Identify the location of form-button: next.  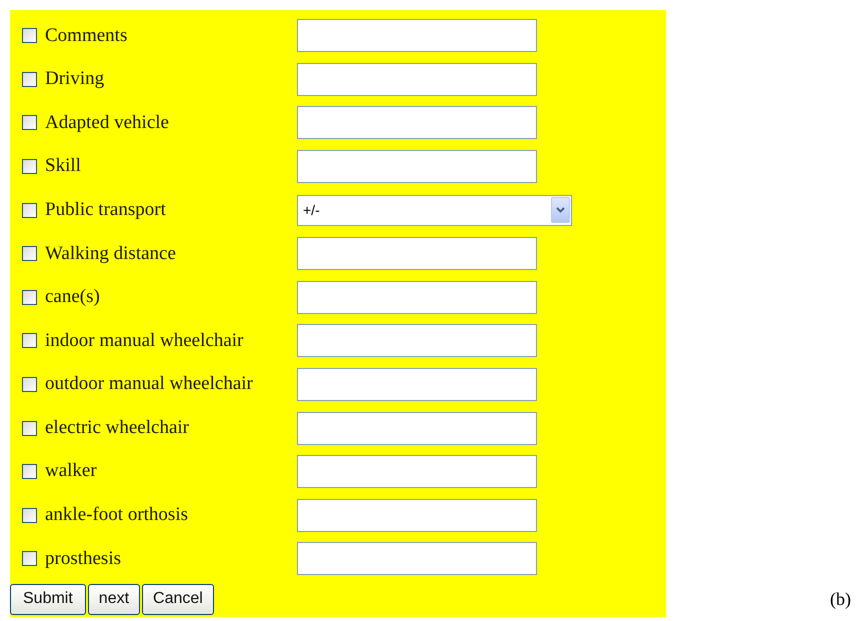
(114, 599).